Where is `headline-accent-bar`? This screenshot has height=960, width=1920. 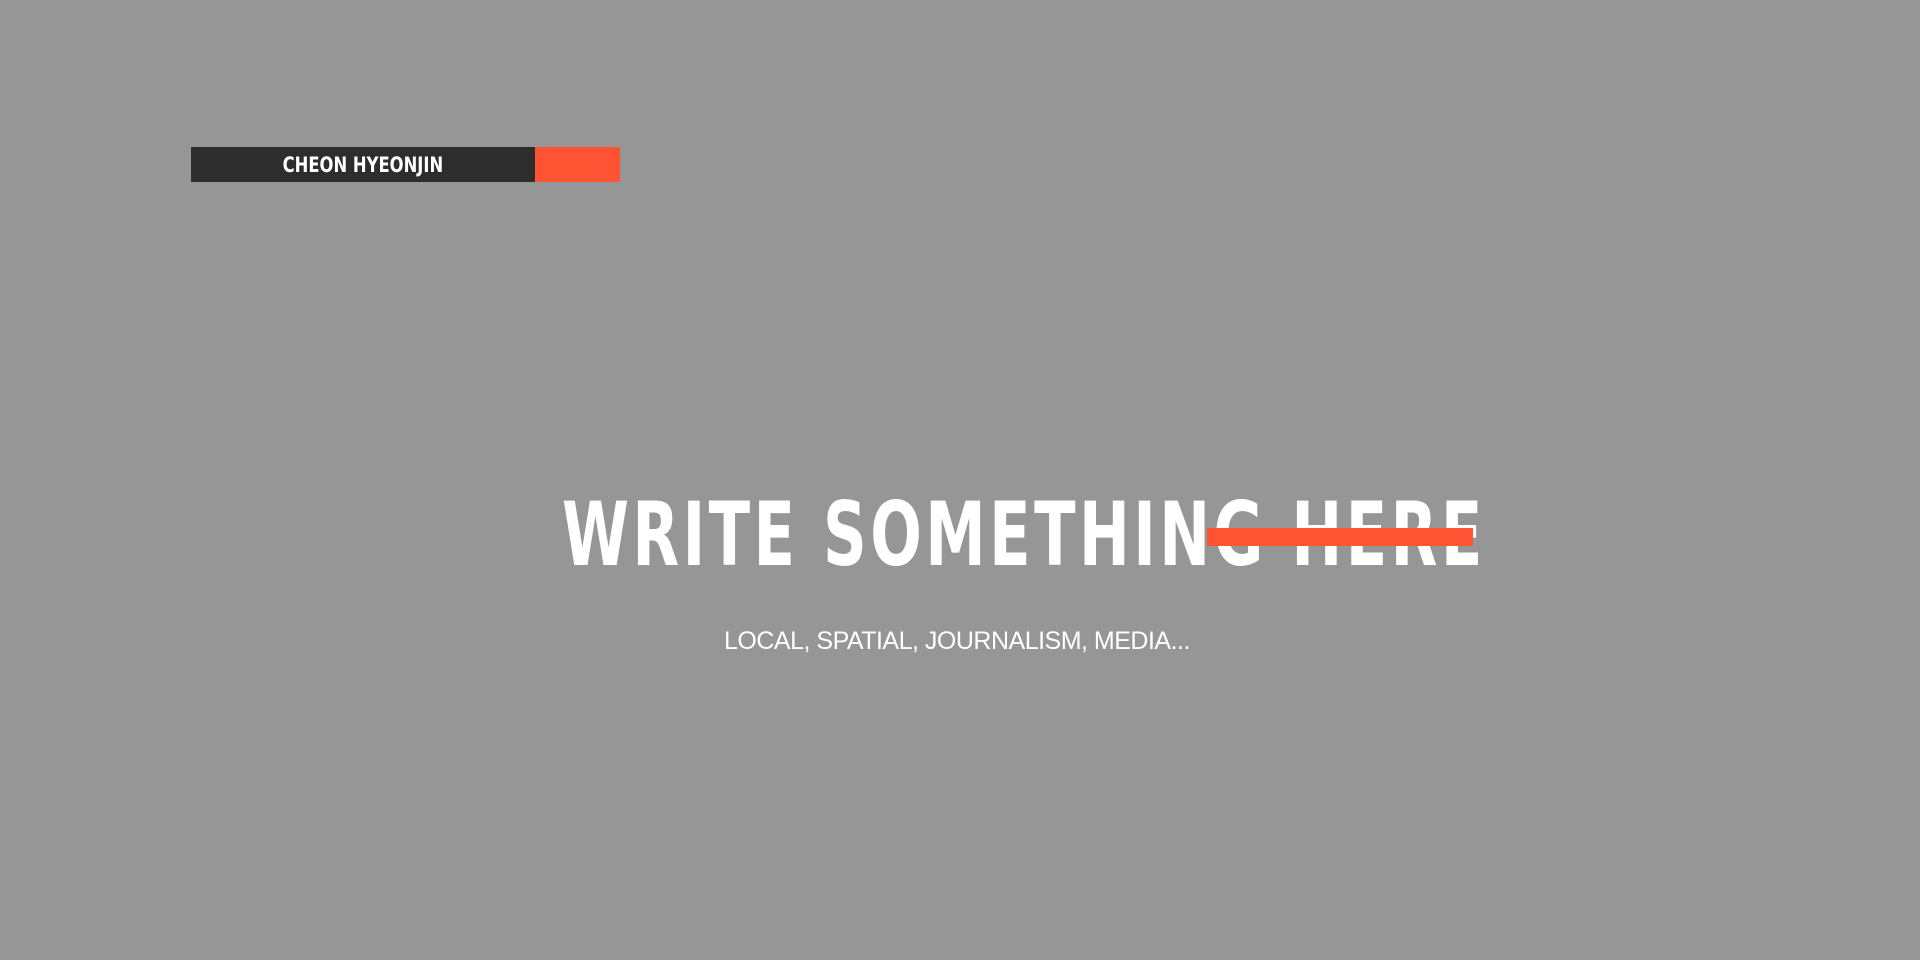
headline-accent-bar is located at coordinates (1340, 537).